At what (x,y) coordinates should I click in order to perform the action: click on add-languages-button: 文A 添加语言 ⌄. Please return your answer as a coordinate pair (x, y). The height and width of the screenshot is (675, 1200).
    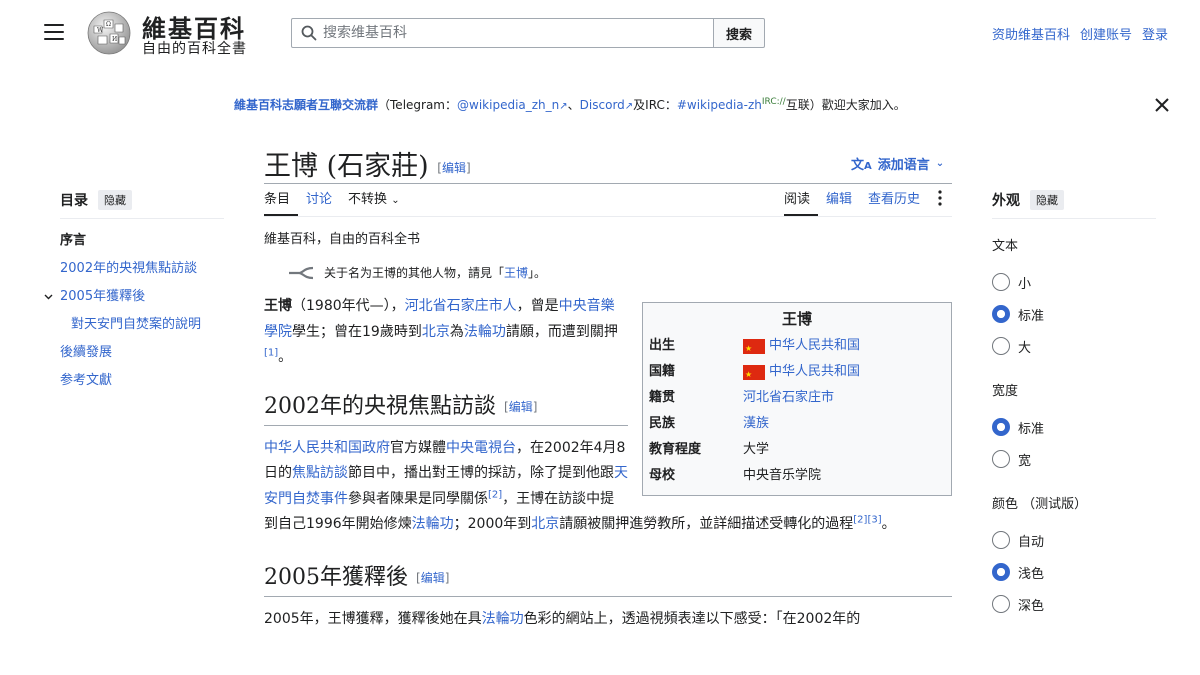
    Looking at the image, I should click on (897, 163).